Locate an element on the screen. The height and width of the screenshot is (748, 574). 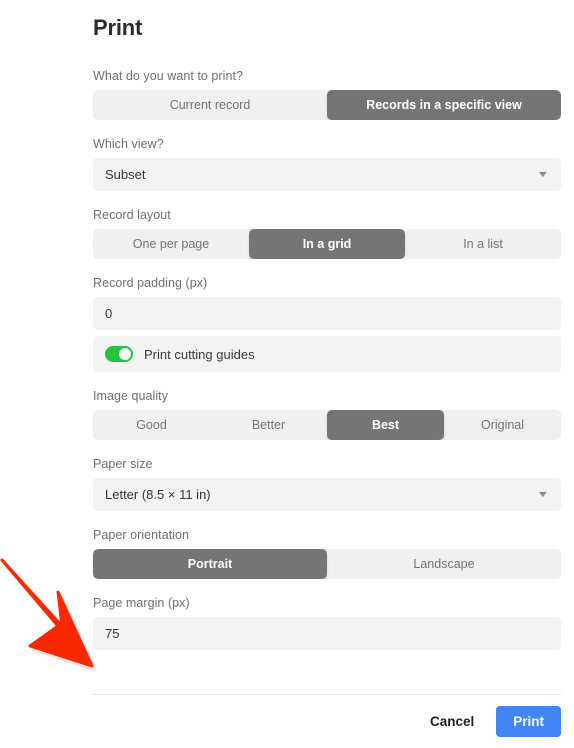
segment-current-record: Current record is located at coordinates (210, 105).